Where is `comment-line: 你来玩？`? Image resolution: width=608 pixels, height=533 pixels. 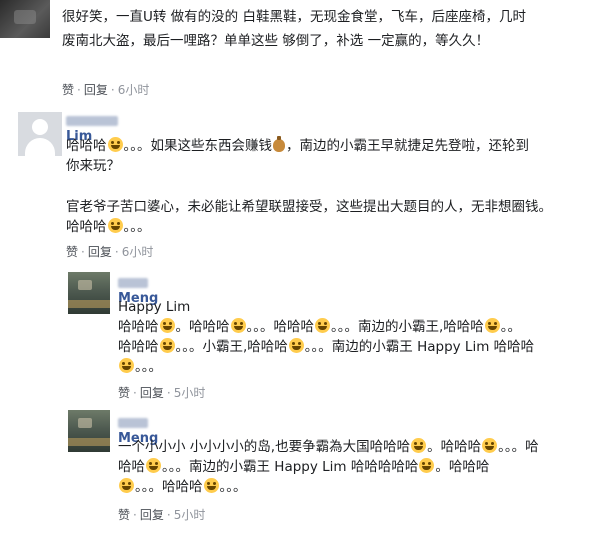 comment-line: 你来玩？ is located at coordinates (93, 166).